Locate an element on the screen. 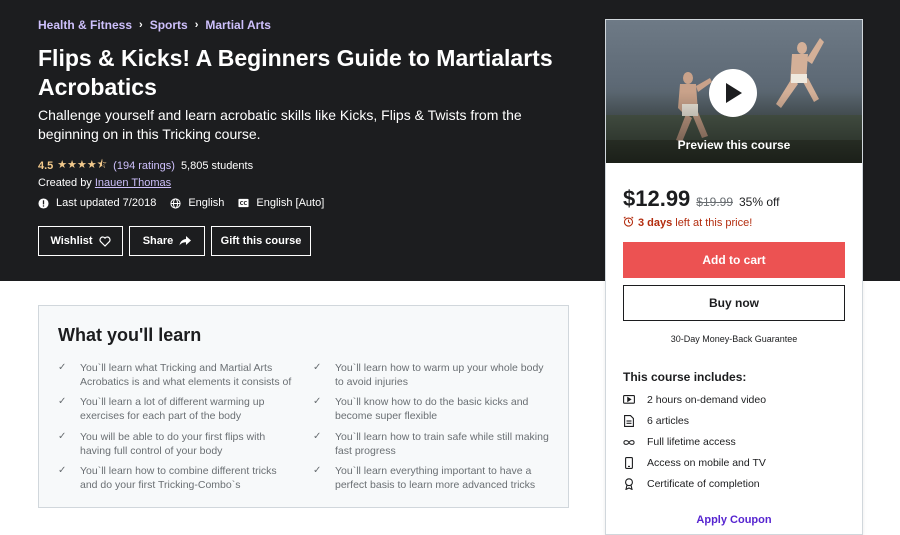 This screenshot has height=535, width=900. wishlist-button: Wishlist is located at coordinates (80, 241).